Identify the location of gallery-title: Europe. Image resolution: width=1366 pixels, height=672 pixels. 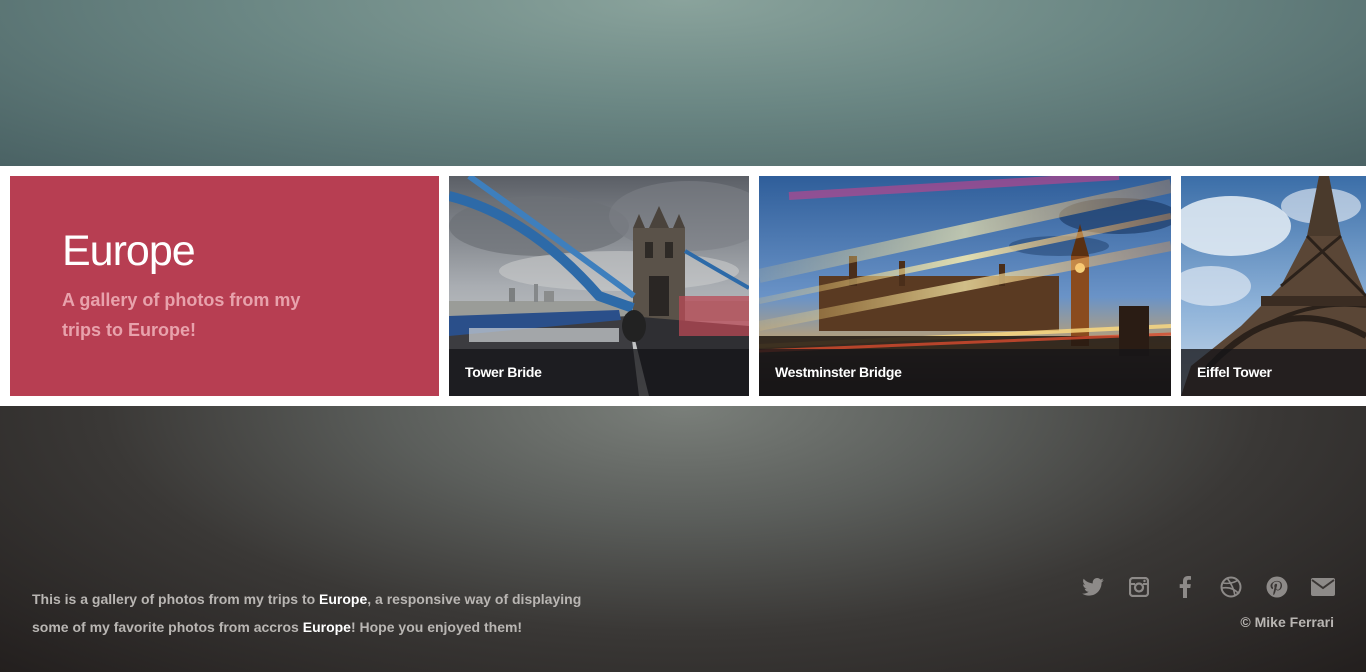
(129, 251).